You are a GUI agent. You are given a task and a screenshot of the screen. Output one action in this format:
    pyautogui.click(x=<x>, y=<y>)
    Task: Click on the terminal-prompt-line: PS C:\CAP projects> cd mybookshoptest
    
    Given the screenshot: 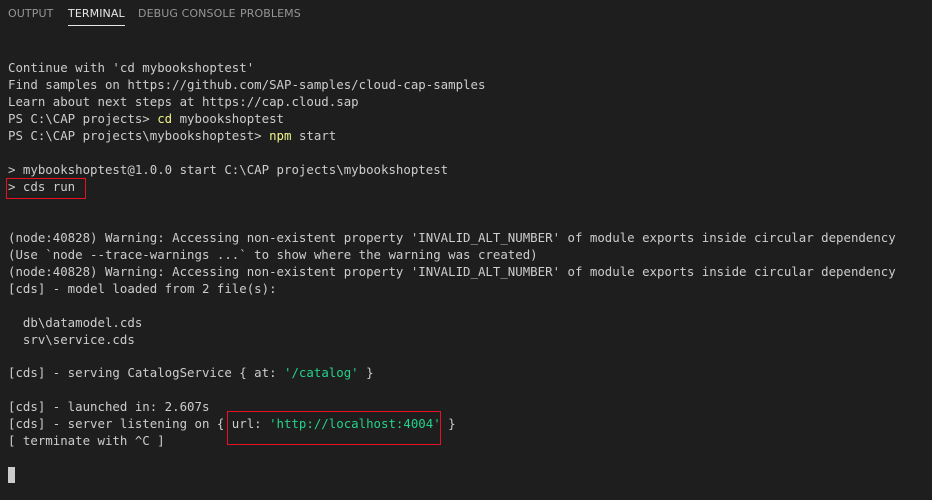 What is the action you would take?
    pyautogui.click(x=146, y=118)
    